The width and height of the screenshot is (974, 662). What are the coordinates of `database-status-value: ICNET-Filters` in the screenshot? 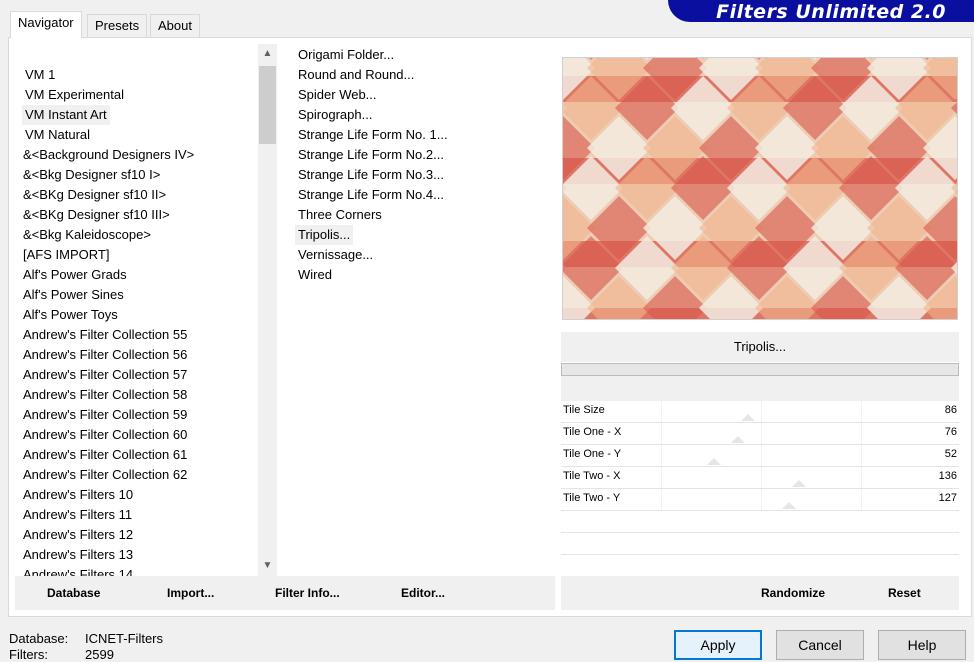 It's located at (124, 638).